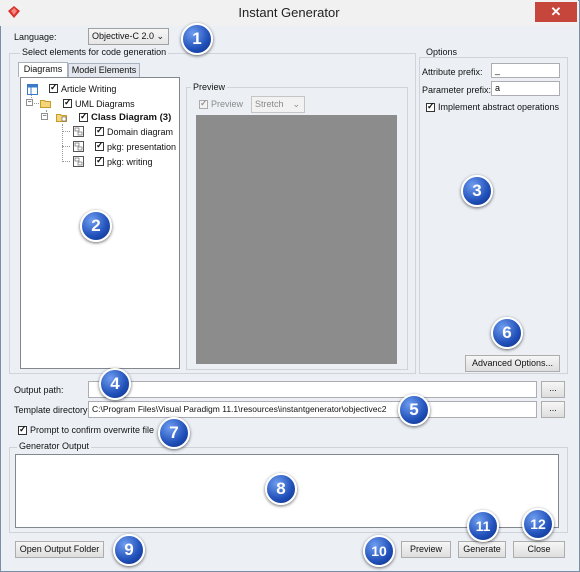 This screenshot has width=580, height=572. Describe the element at coordinates (538, 524) in the screenshot. I see `callout-badge-12: 12` at that location.